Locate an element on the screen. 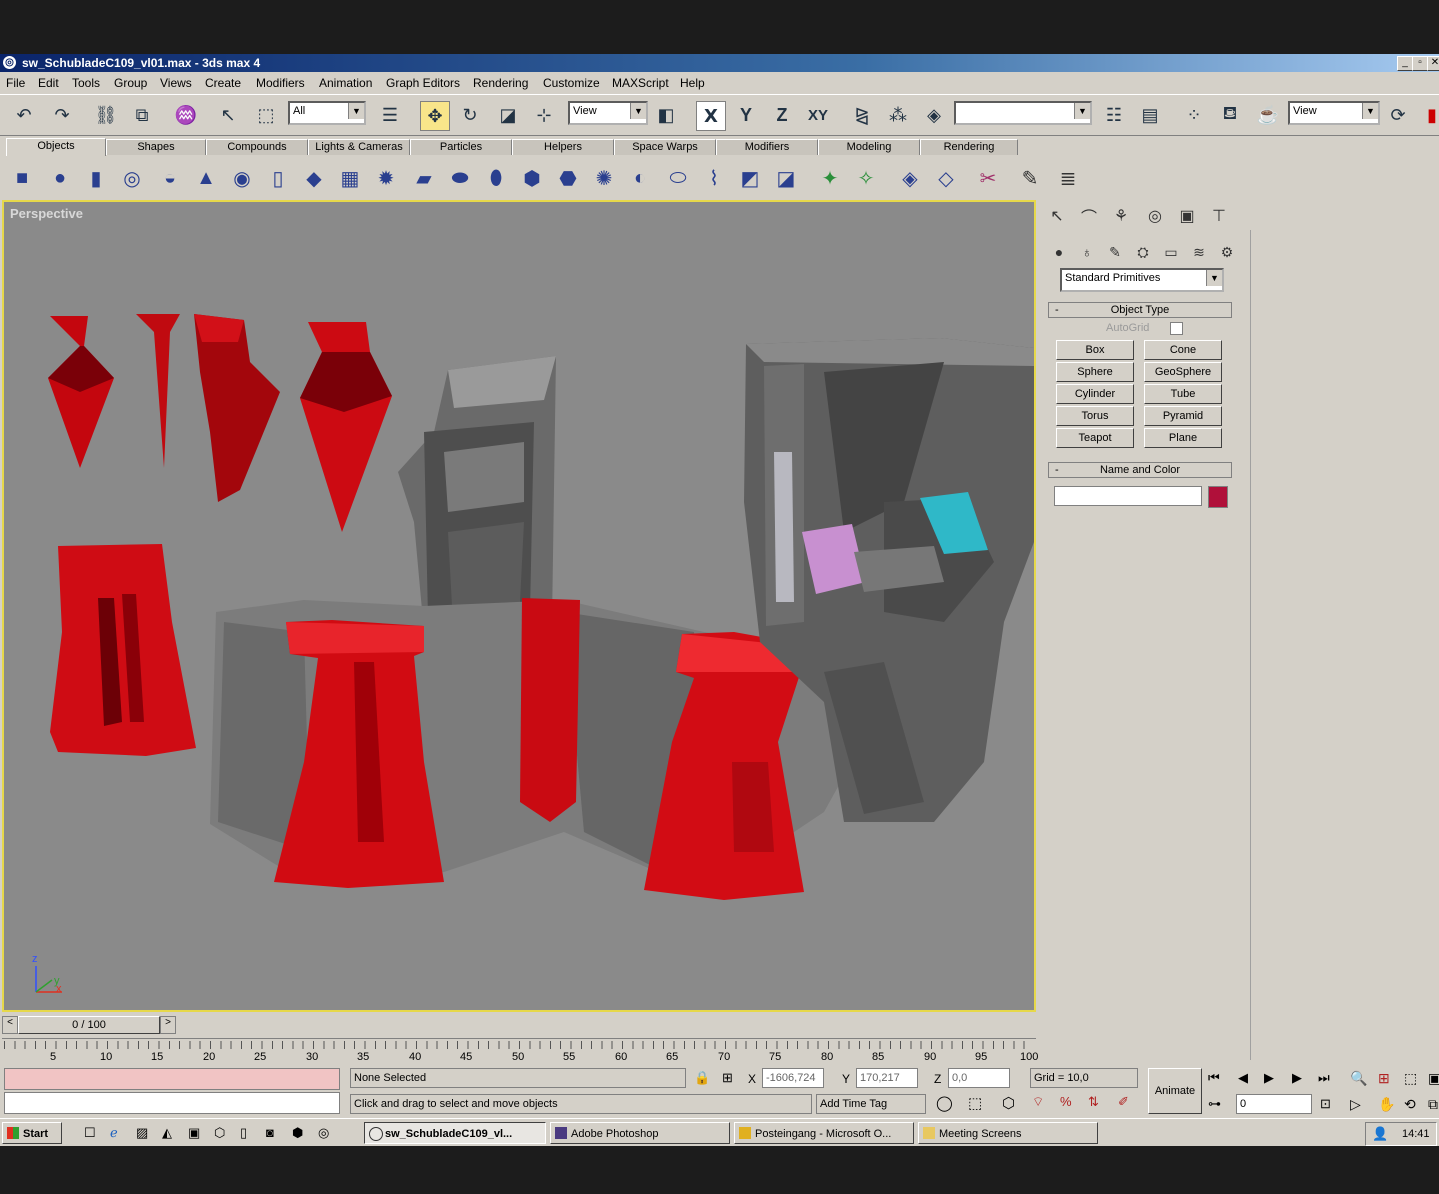  modify-tab-icon: ⌒ is located at coordinates (1089, 216).